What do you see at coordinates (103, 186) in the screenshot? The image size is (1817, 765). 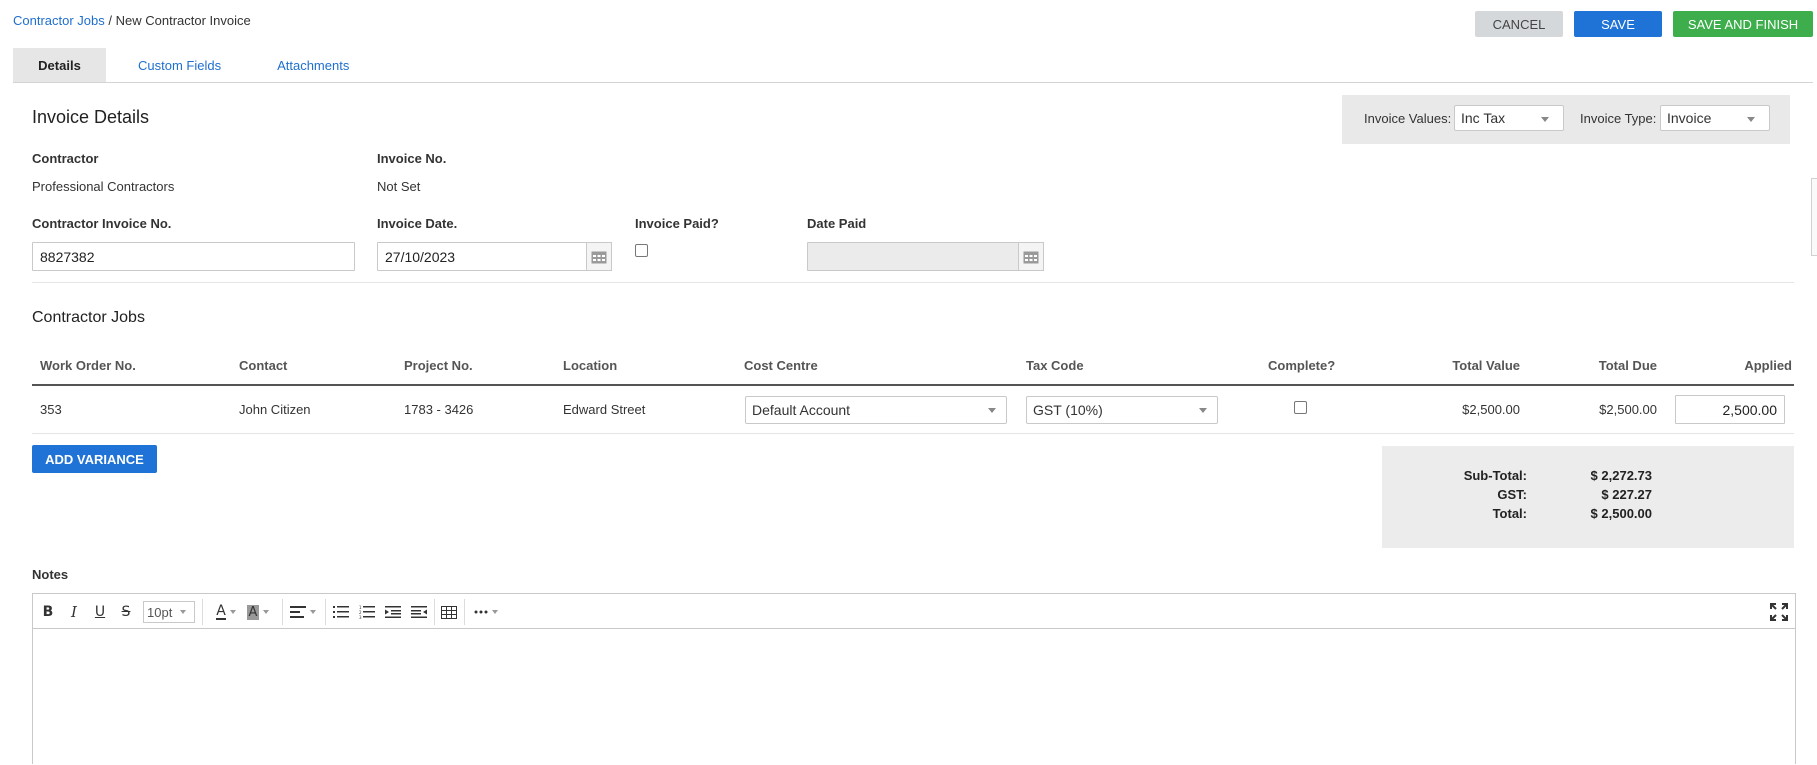 I see `contractor-value: Professional Contractors` at bounding box center [103, 186].